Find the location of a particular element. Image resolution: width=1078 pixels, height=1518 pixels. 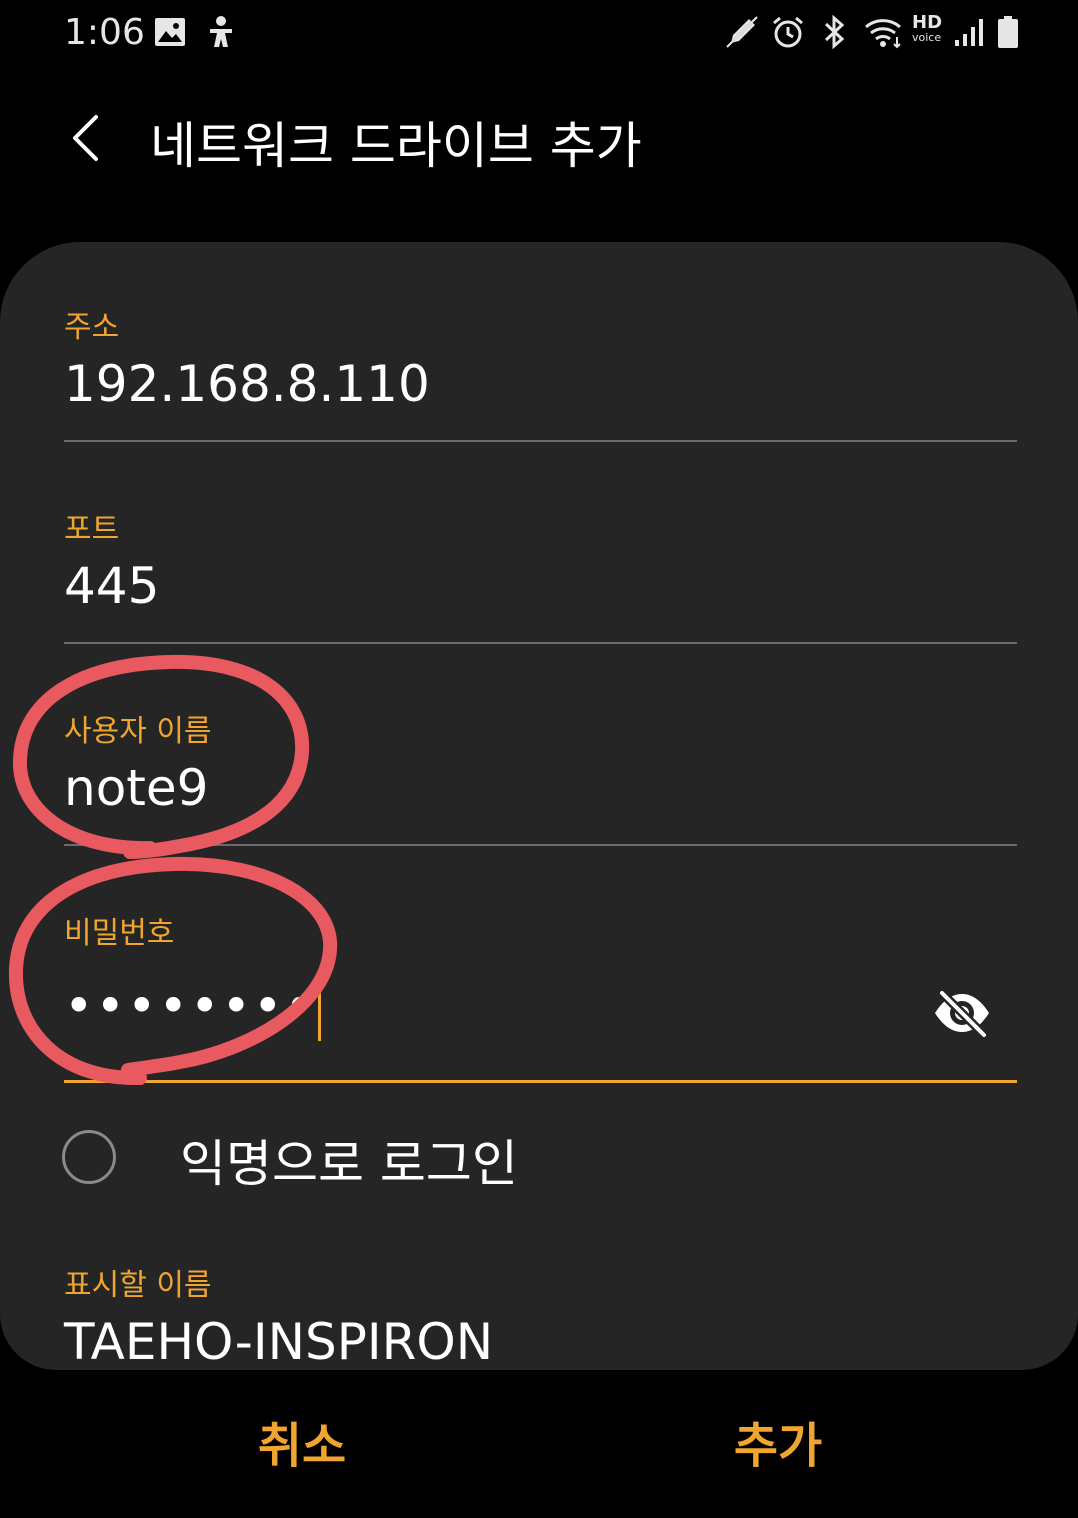

username-underline is located at coordinates (540, 845).